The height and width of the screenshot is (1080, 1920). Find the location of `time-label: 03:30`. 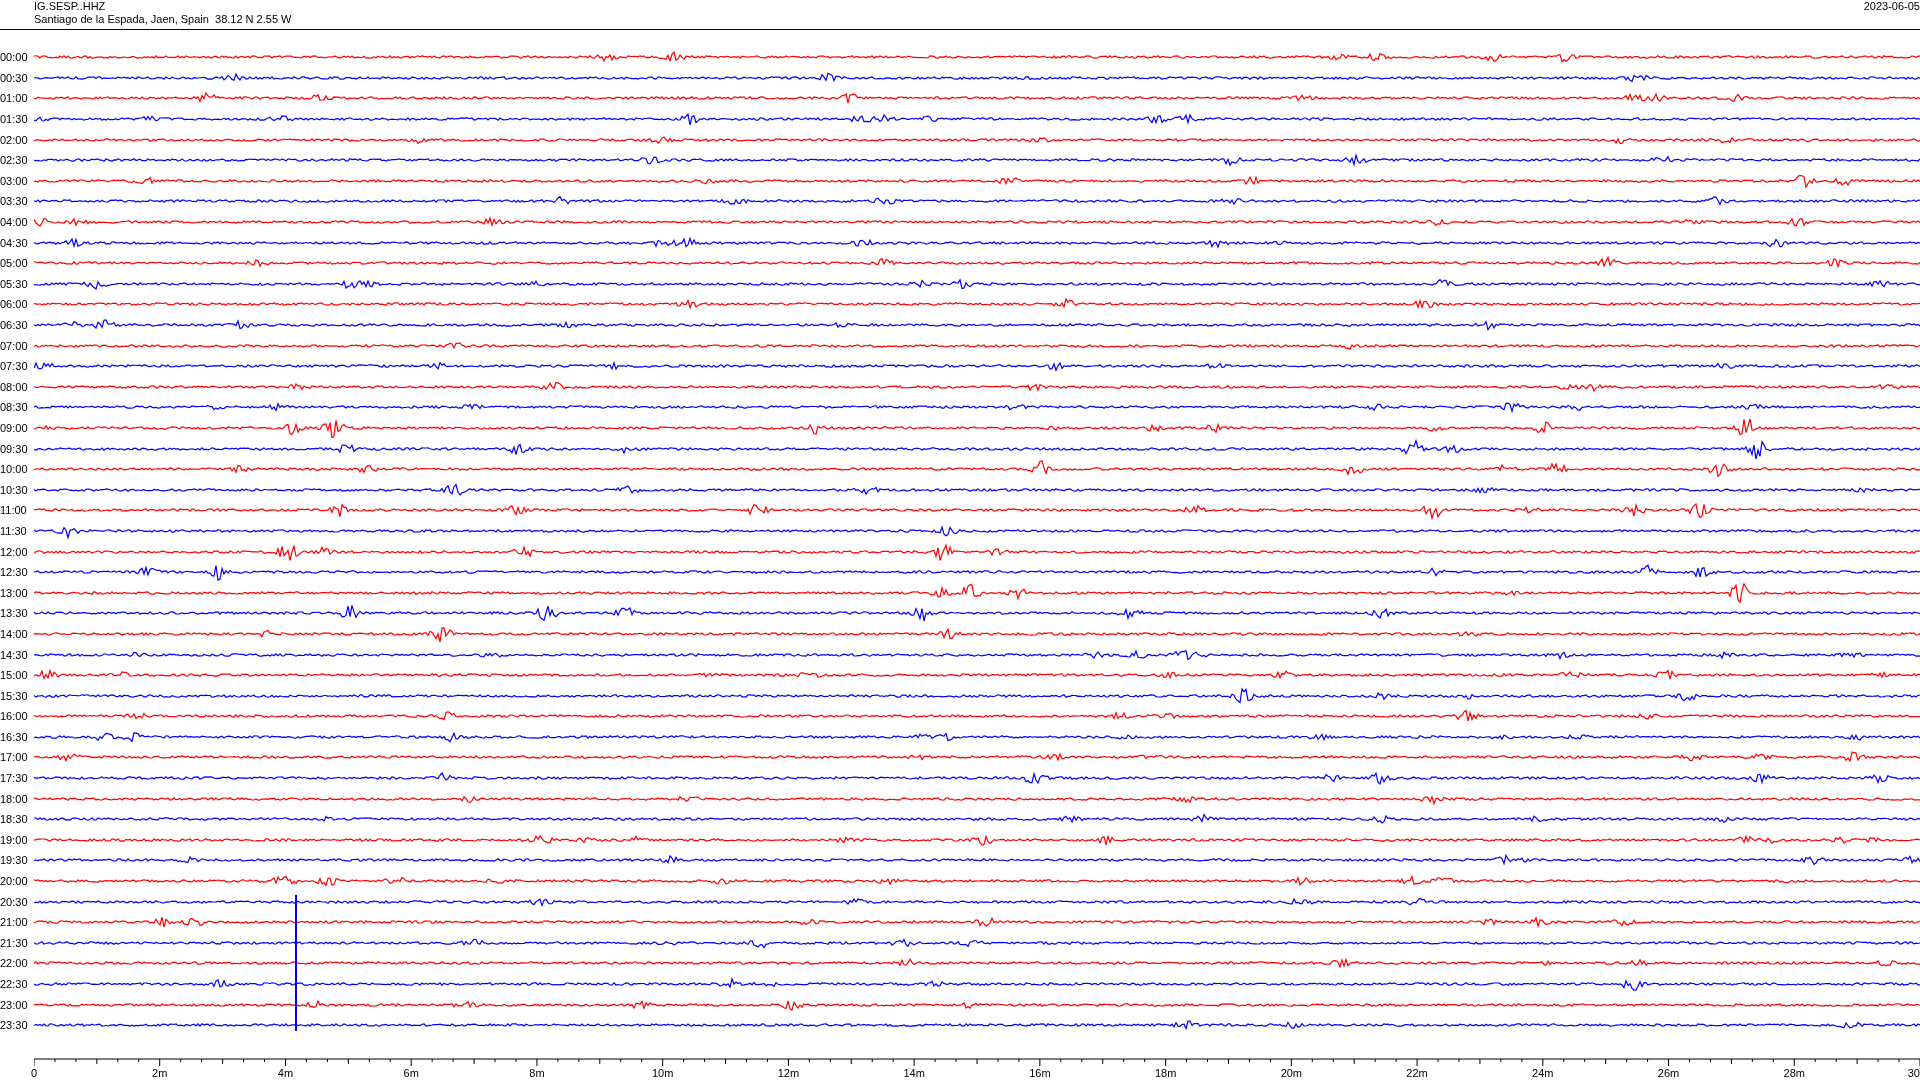

time-label: 03:30 is located at coordinates (14, 201).